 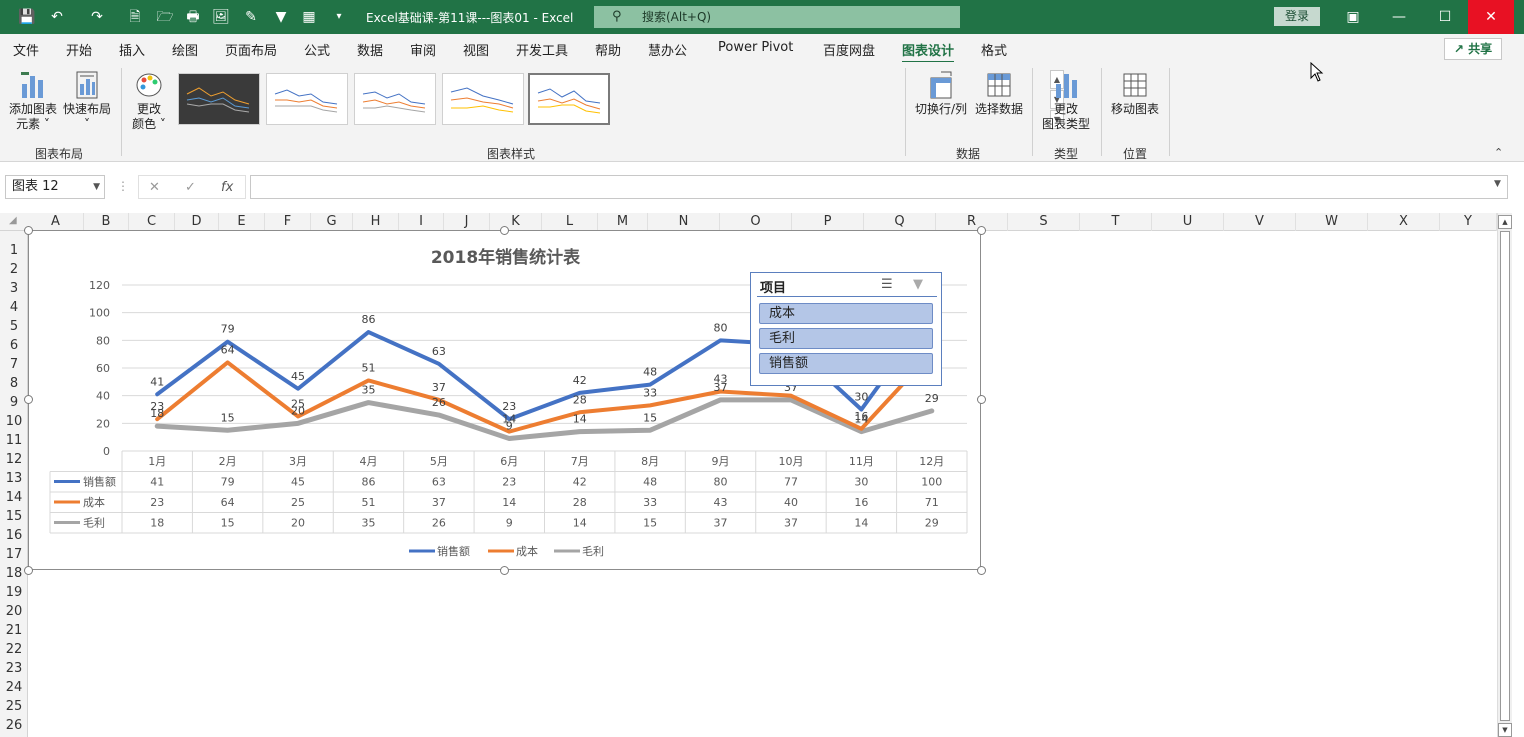 I want to click on scroll-thumb, so click(x=1505, y=476).